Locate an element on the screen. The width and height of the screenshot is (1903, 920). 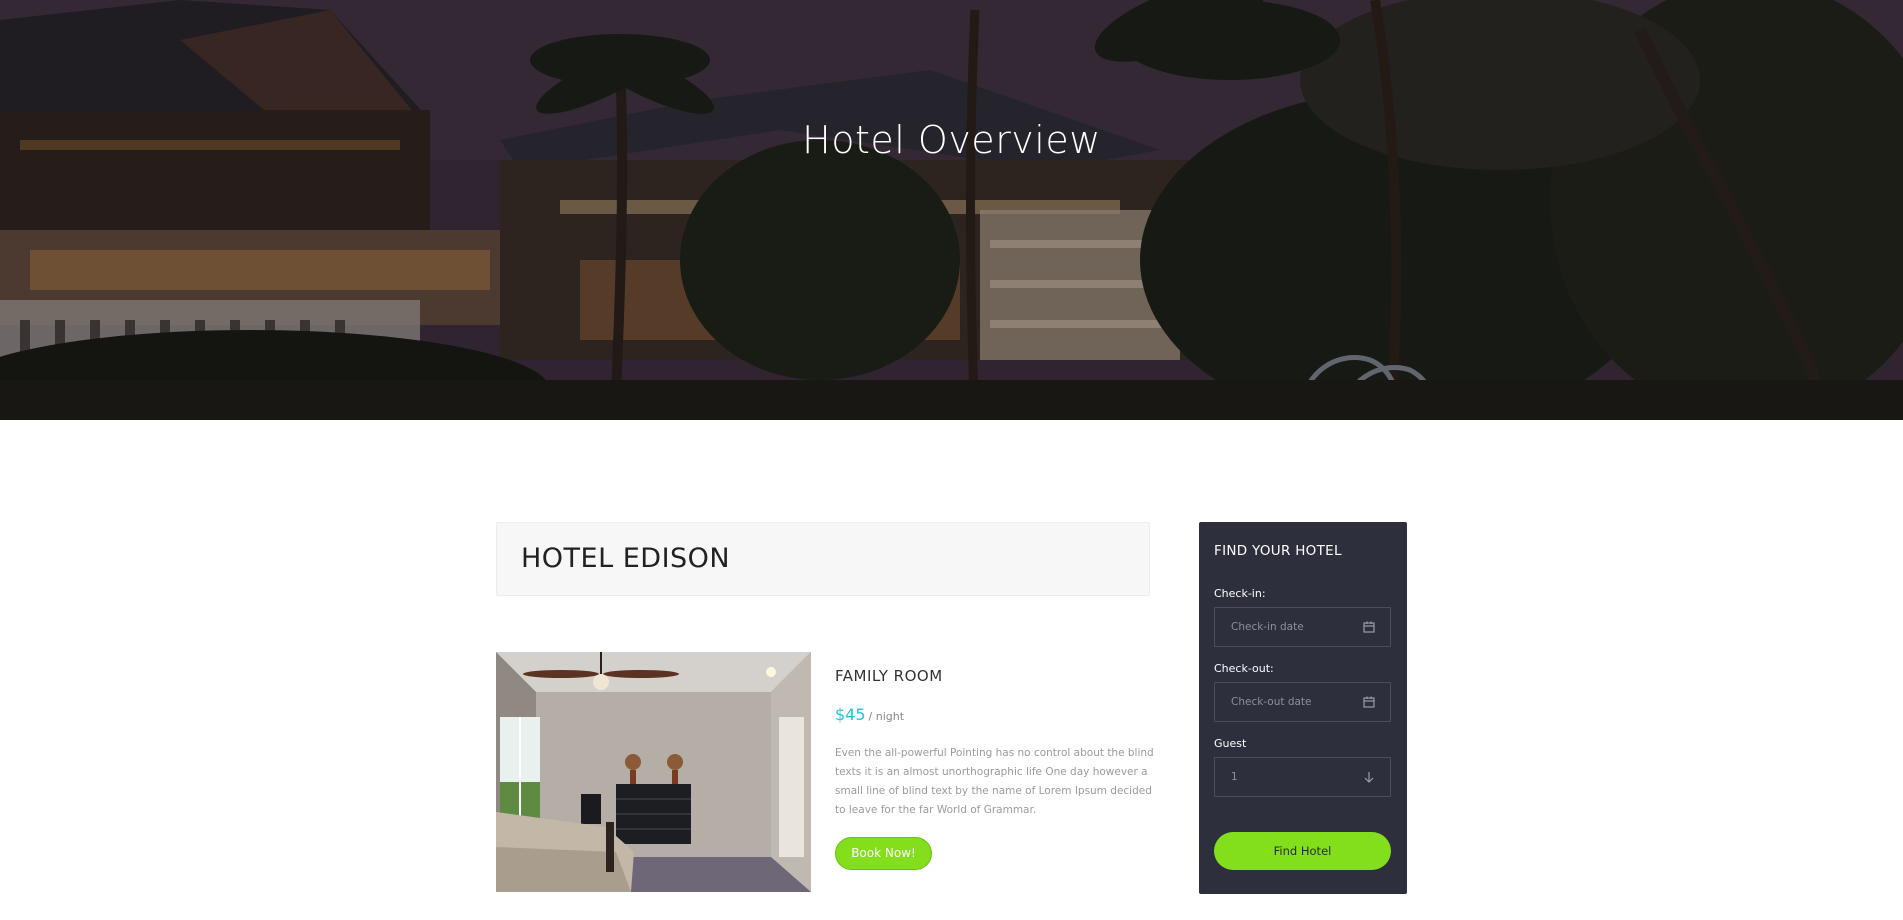
checkin-field: Check-in date is located at coordinates (1302, 627).